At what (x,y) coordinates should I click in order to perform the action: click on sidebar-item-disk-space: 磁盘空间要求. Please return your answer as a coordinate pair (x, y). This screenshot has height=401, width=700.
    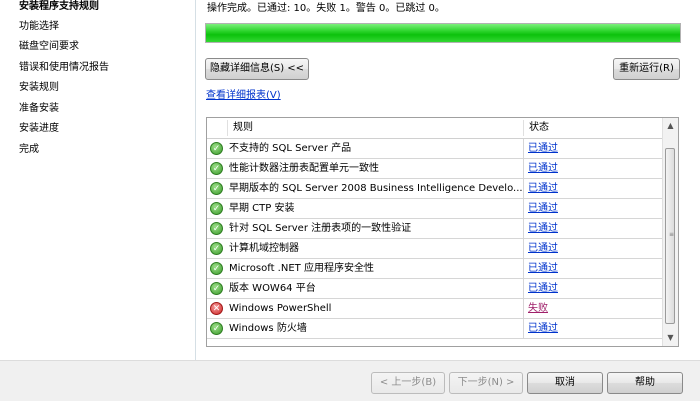
    Looking at the image, I should click on (49, 47).